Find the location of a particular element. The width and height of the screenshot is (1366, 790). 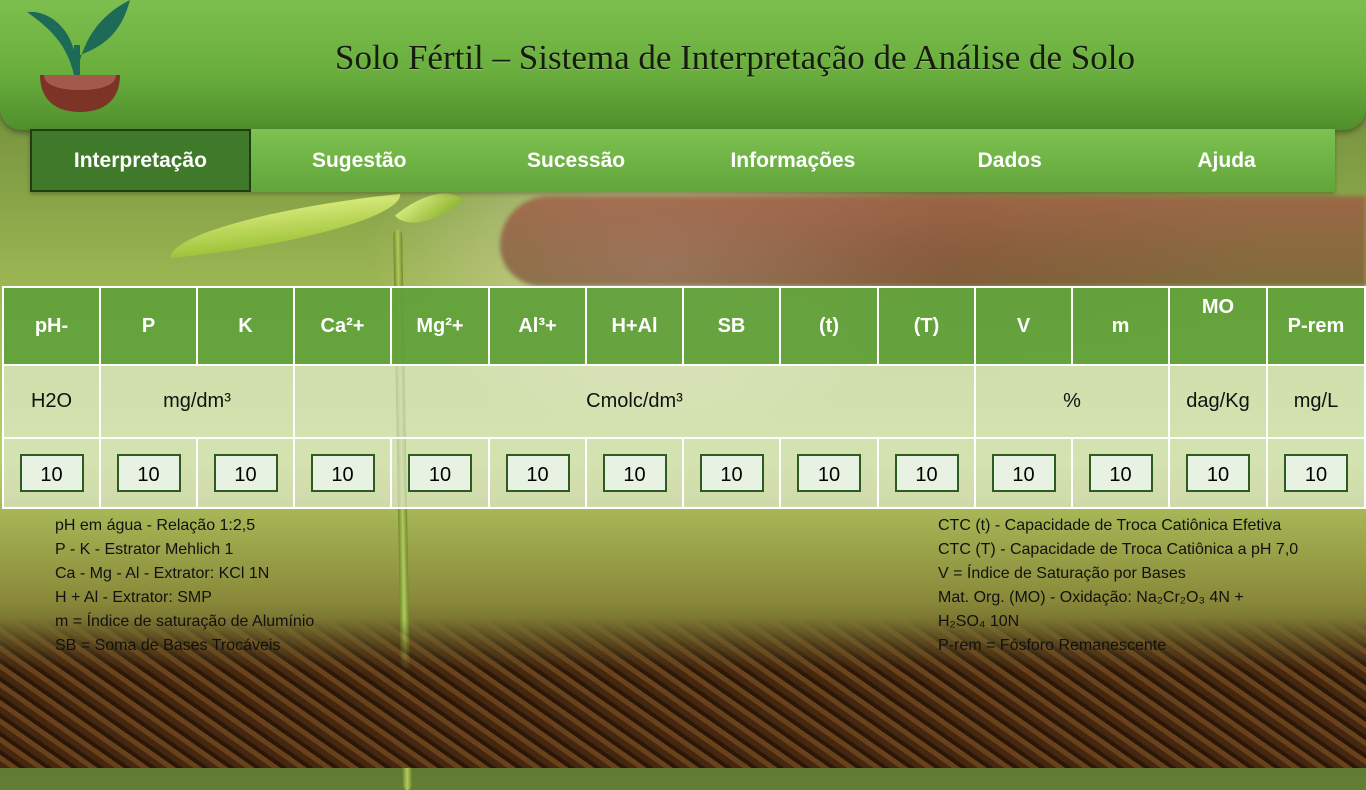

column-header: SB is located at coordinates (731, 326).